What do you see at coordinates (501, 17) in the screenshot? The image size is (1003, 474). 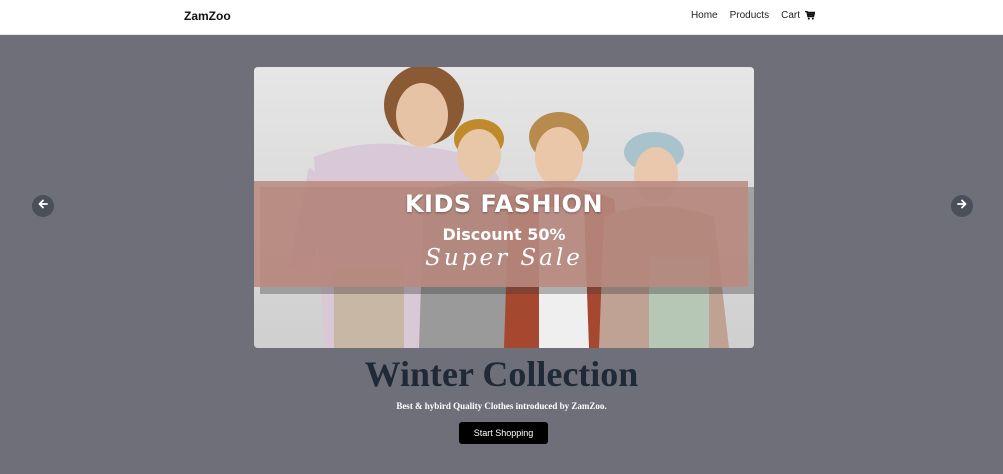 I see `navbar: ZamZoo Home Products Cart` at bounding box center [501, 17].